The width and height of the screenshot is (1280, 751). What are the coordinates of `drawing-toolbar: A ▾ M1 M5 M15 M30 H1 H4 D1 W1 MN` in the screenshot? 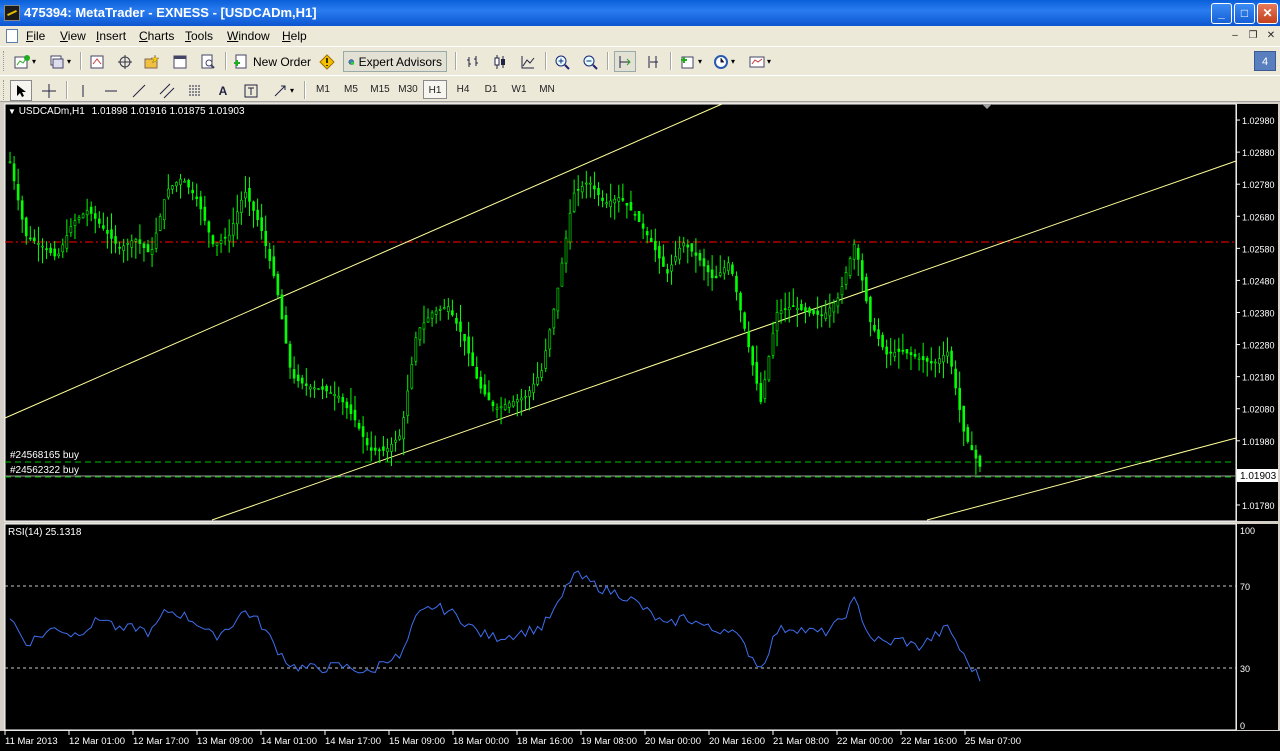 It's located at (640, 88).